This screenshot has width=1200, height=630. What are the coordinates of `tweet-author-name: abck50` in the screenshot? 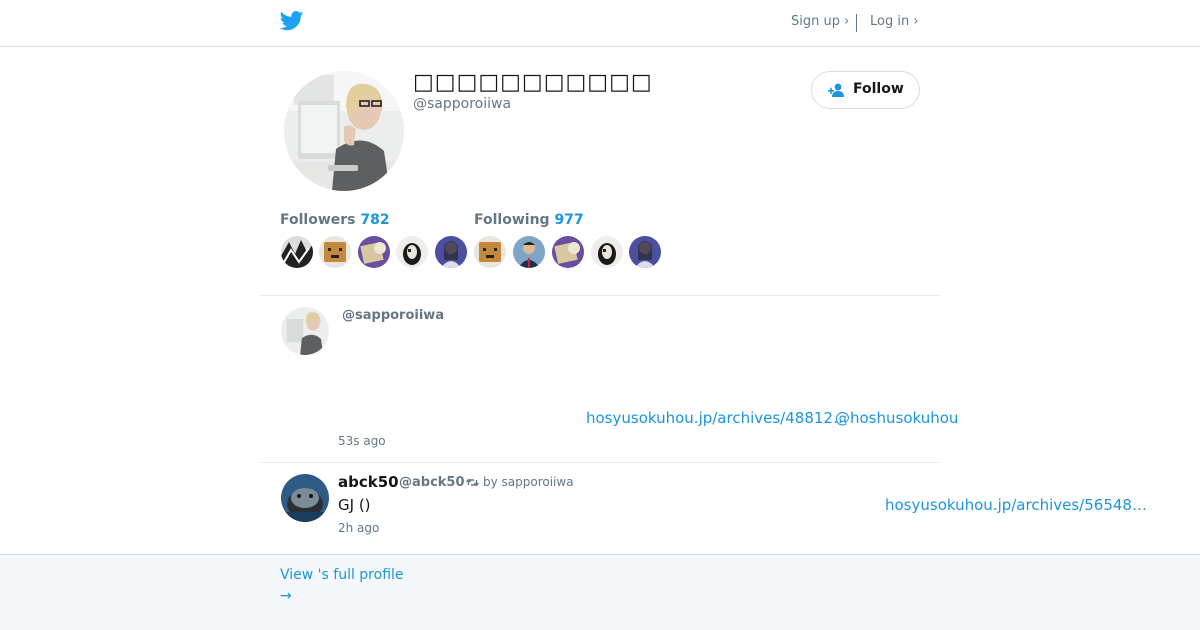 It's located at (368, 482).